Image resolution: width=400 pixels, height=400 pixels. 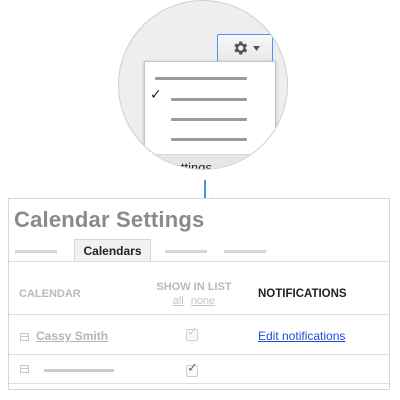 I want to click on gear-icon, so click(x=240, y=48).